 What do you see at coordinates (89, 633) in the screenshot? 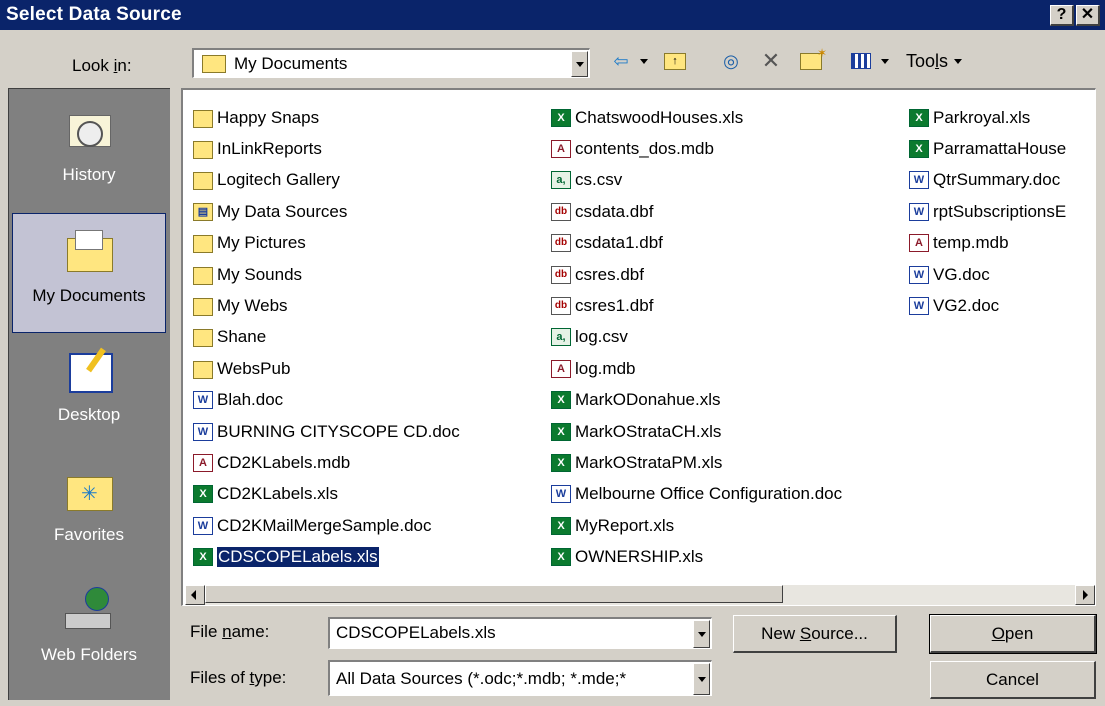
I see `place-web-folders: Web Folders` at bounding box center [89, 633].